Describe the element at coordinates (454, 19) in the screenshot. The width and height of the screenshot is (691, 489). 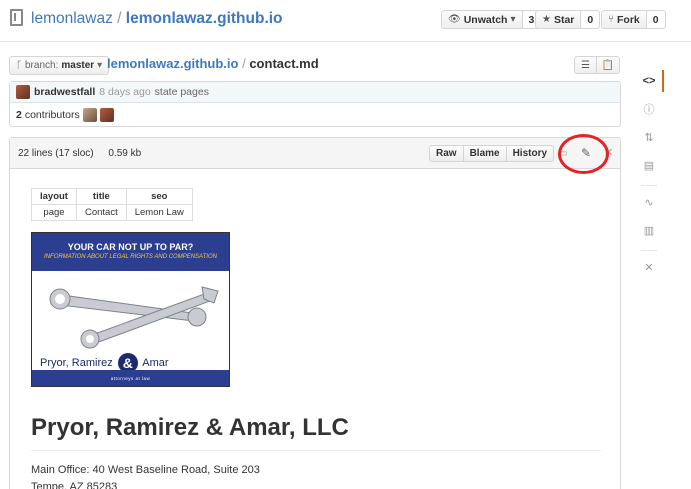
I see `eye-icon: 👁` at that location.